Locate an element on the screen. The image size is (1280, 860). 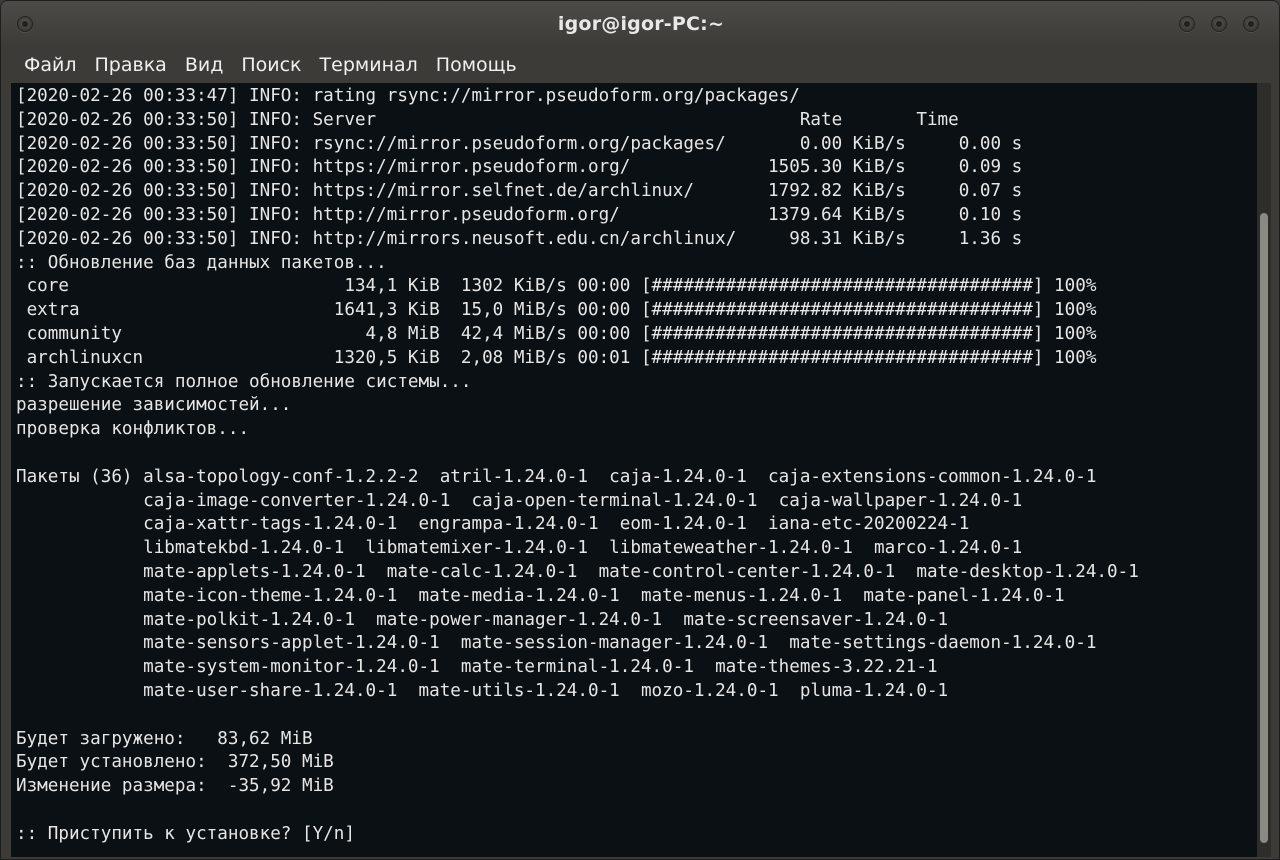
window-menu-button is located at coordinates (1251, 24).